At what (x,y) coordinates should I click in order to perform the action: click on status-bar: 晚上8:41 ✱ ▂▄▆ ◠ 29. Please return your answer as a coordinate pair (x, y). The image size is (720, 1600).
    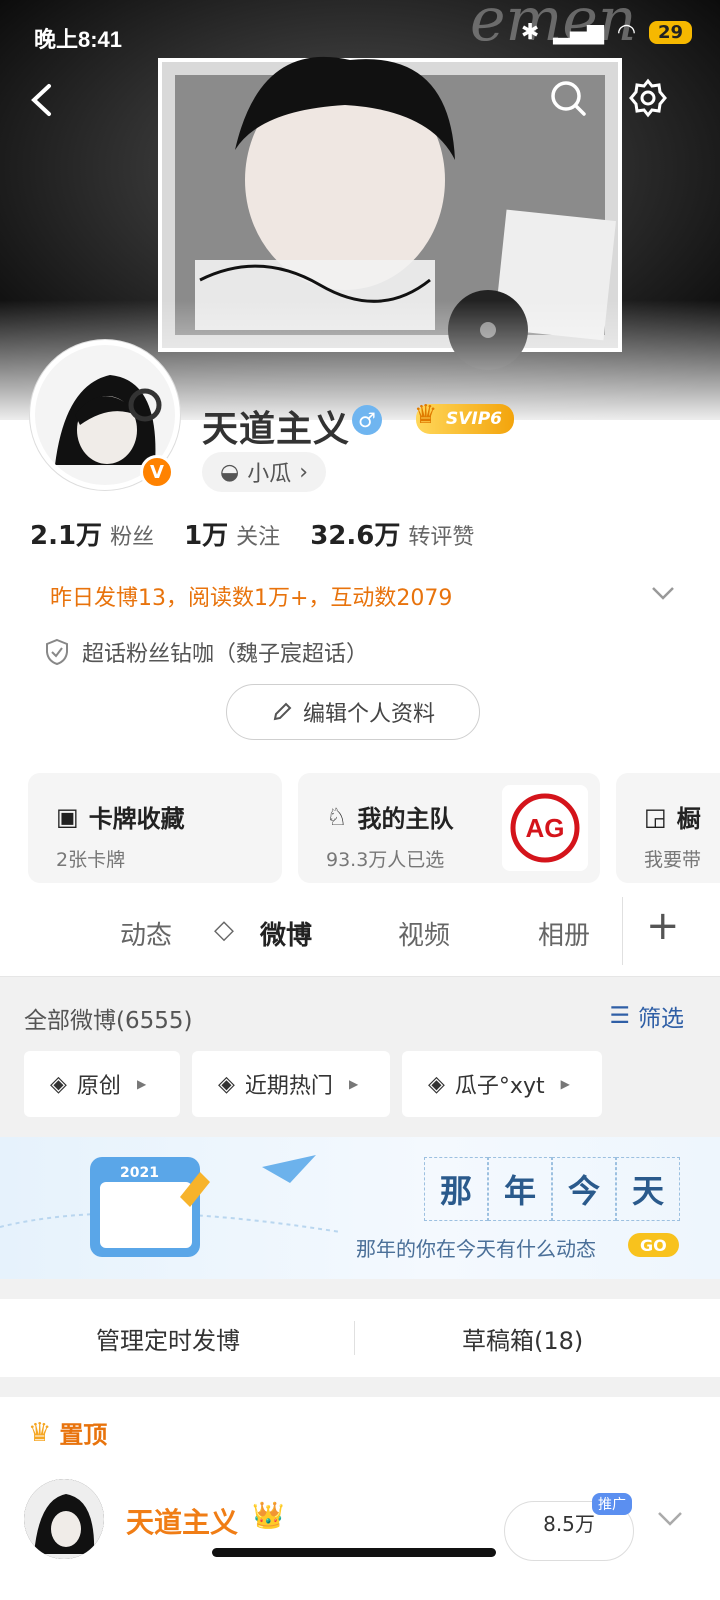
    Looking at the image, I should click on (360, 35).